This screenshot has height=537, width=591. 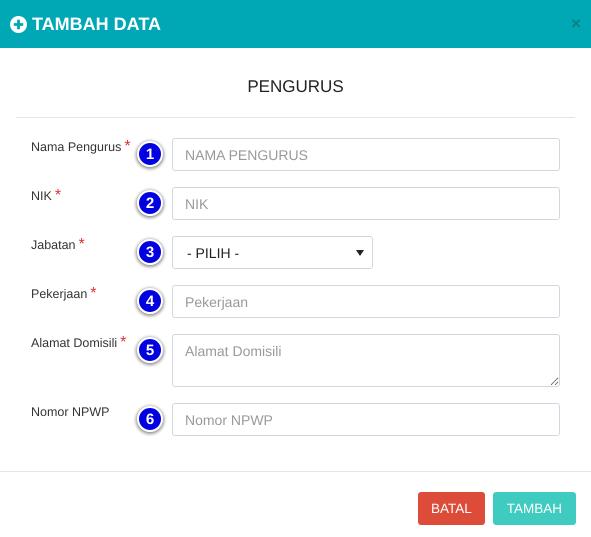 What do you see at coordinates (150, 419) in the screenshot?
I see `number-marker: 6` at bounding box center [150, 419].